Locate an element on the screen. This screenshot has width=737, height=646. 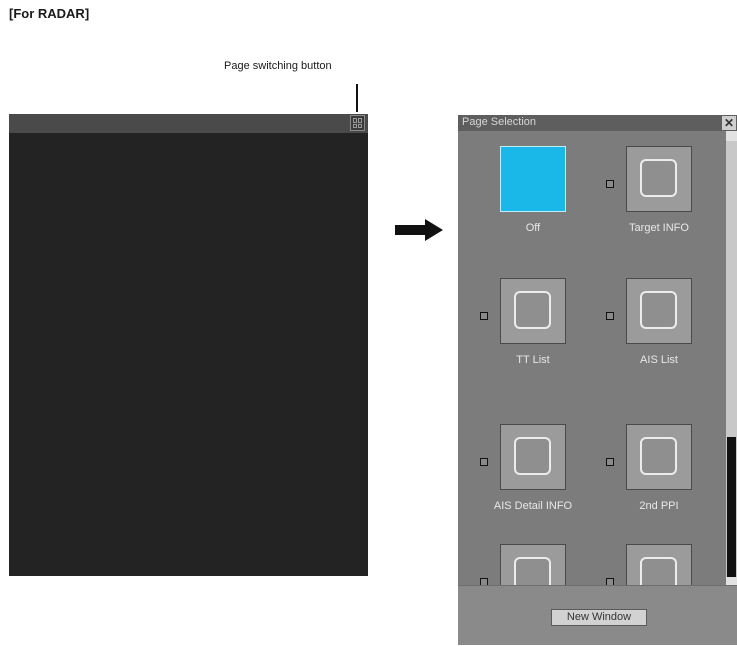
page-option-target-info: Target INFO is located at coordinates (653, 206).